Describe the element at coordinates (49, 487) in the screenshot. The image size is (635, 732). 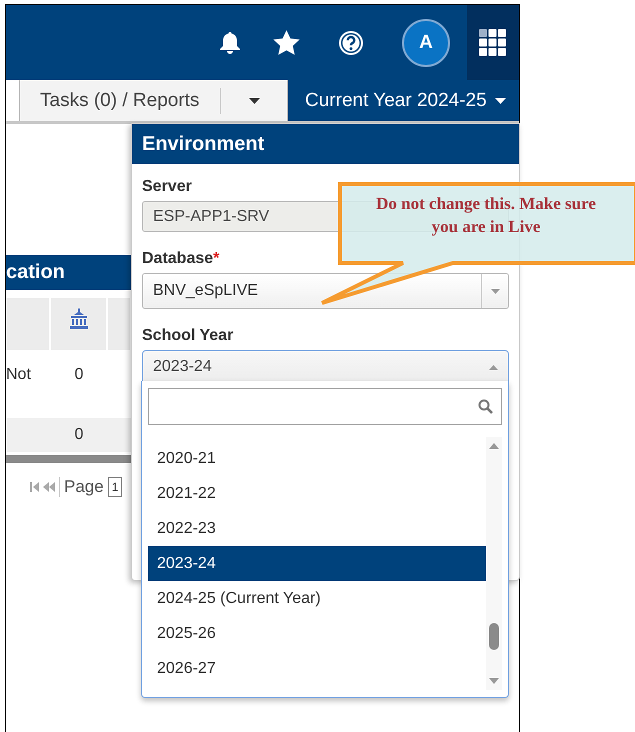
I see `previous-page-icon` at that location.